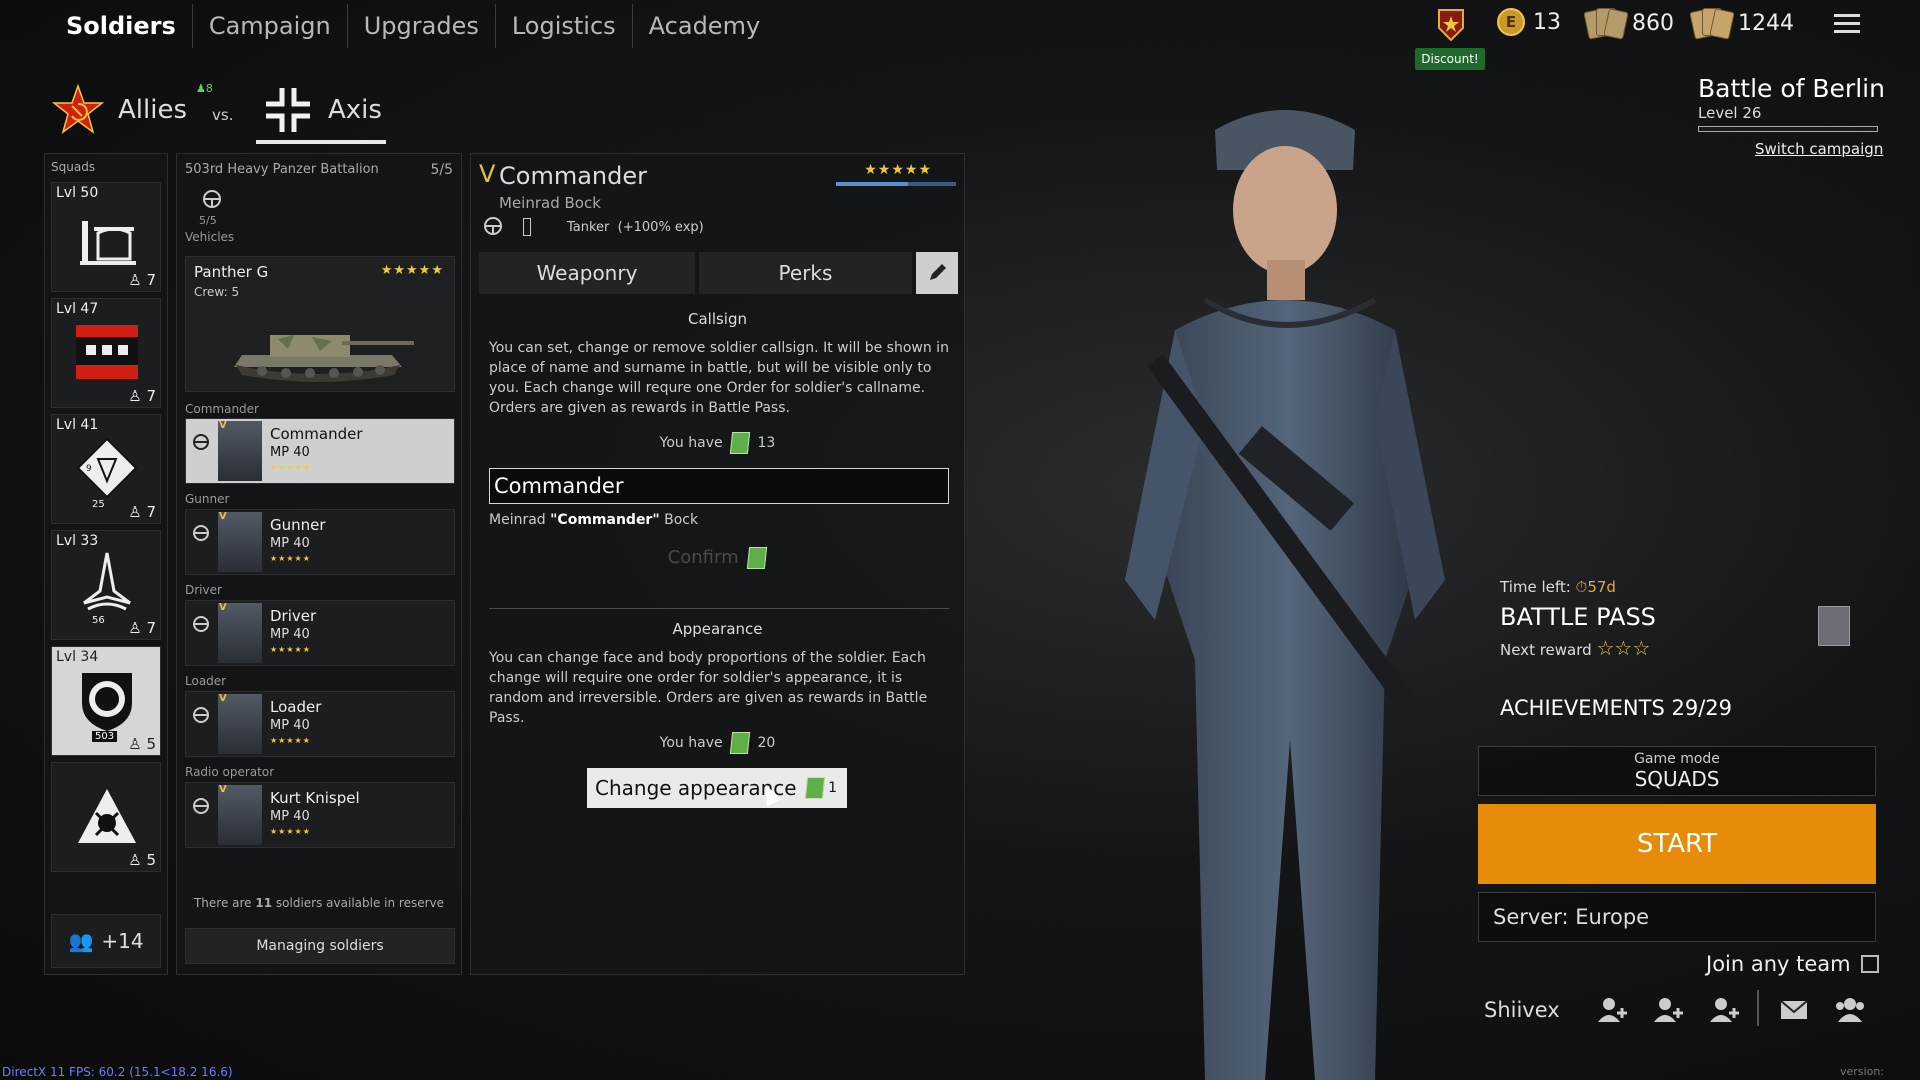 This screenshot has height=1080, width=1920. Describe the element at coordinates (1862, 1072) in the screenshot. I see `version-label: version: 0.2.1.41` at that location.